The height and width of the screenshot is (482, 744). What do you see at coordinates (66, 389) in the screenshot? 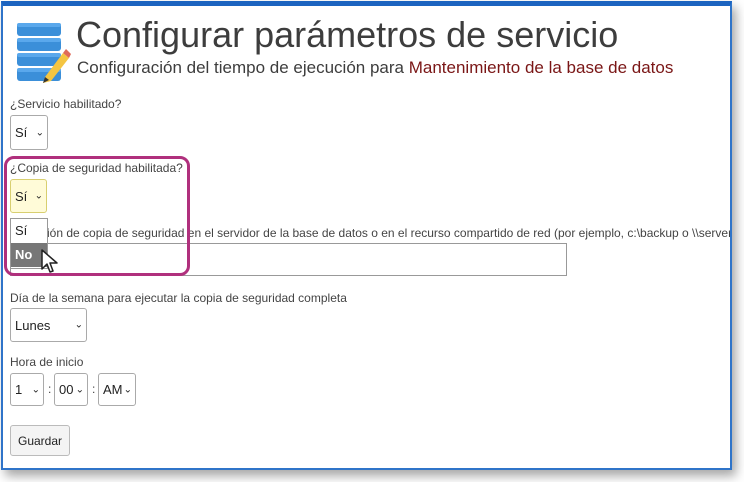
I see `start-minute-value: 00` at bounding box center [66, 389].